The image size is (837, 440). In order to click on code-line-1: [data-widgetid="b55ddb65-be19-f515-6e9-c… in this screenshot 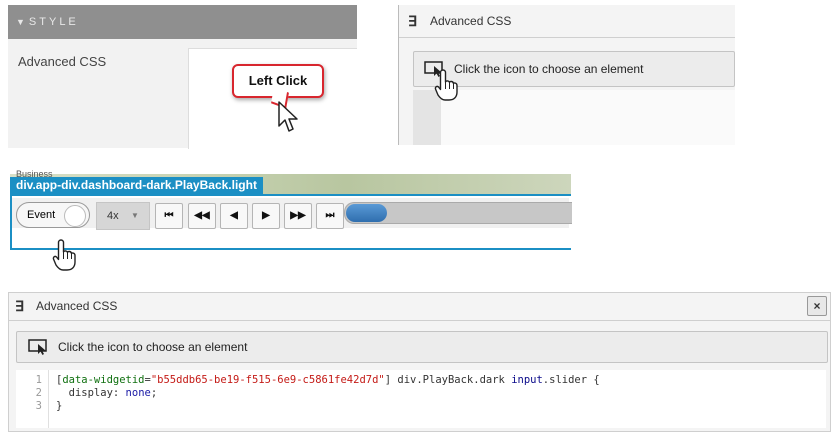, I will do `click(328, 380)`.